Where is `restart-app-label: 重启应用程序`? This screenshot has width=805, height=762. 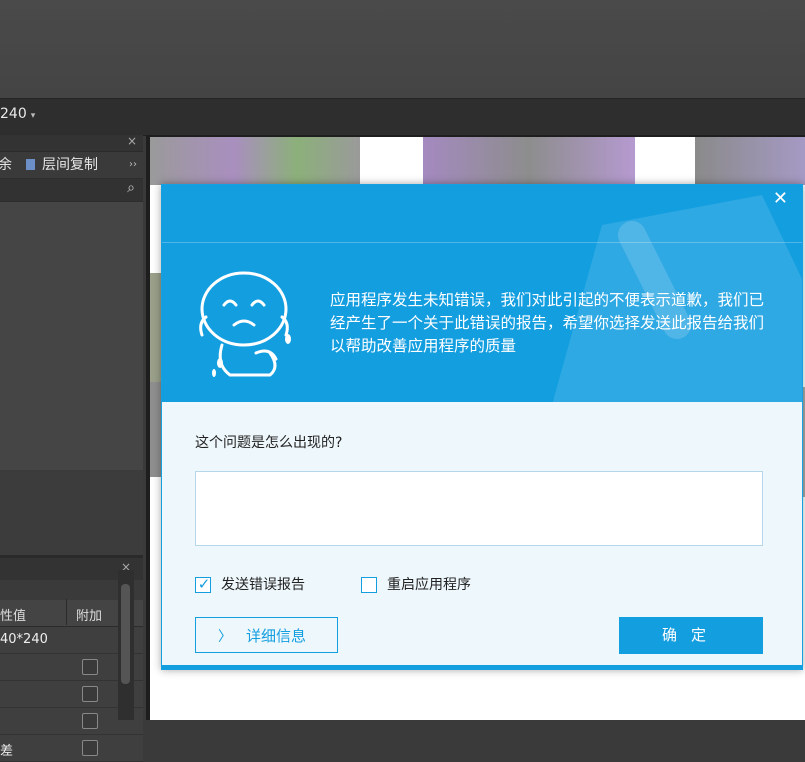 restart-app-label: 重启应用程序 is located at coordinates (429, 585).